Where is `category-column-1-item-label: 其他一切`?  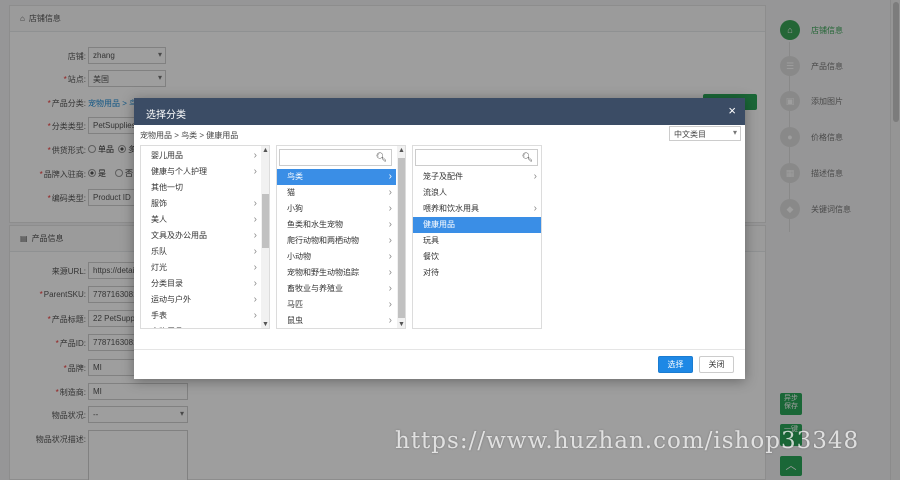
category-column-1-item-label: 其他一切 is located at coordinates (167, 187).